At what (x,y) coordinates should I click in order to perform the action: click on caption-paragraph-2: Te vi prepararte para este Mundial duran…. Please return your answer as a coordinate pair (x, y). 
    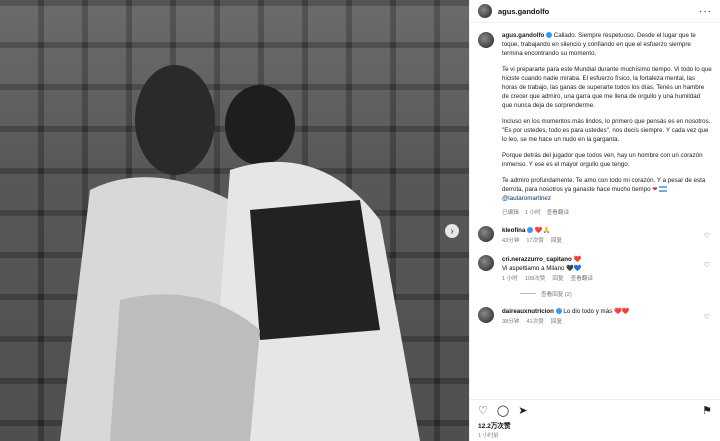
    Looking at the image, I should click on (607, 87).